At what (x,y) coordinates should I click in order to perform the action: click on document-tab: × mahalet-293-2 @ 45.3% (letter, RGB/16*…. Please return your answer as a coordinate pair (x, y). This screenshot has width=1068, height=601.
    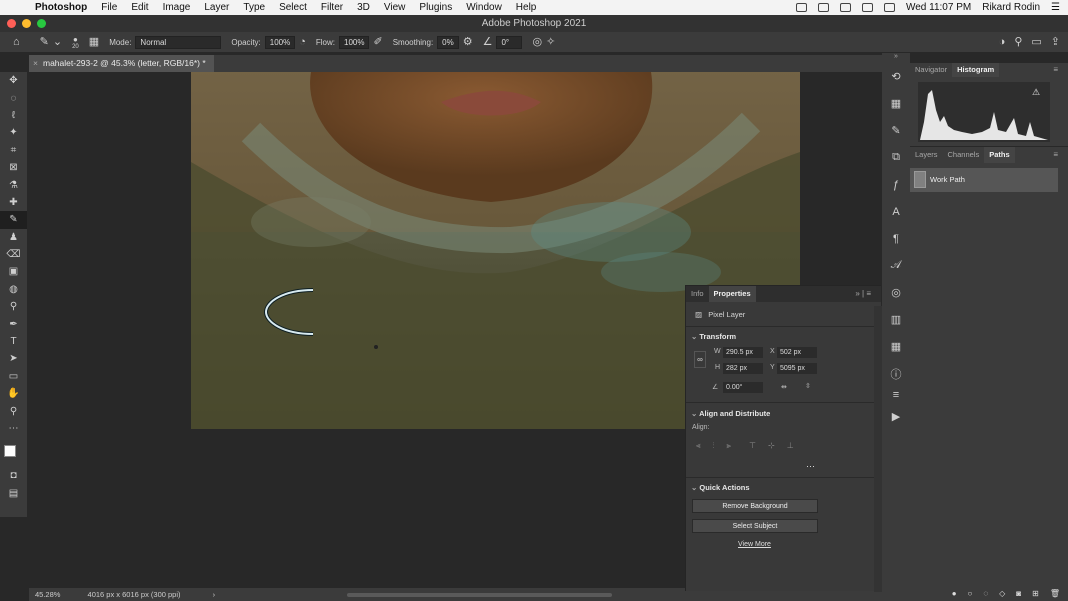
    Looking at the image, I should click on (121, 63).